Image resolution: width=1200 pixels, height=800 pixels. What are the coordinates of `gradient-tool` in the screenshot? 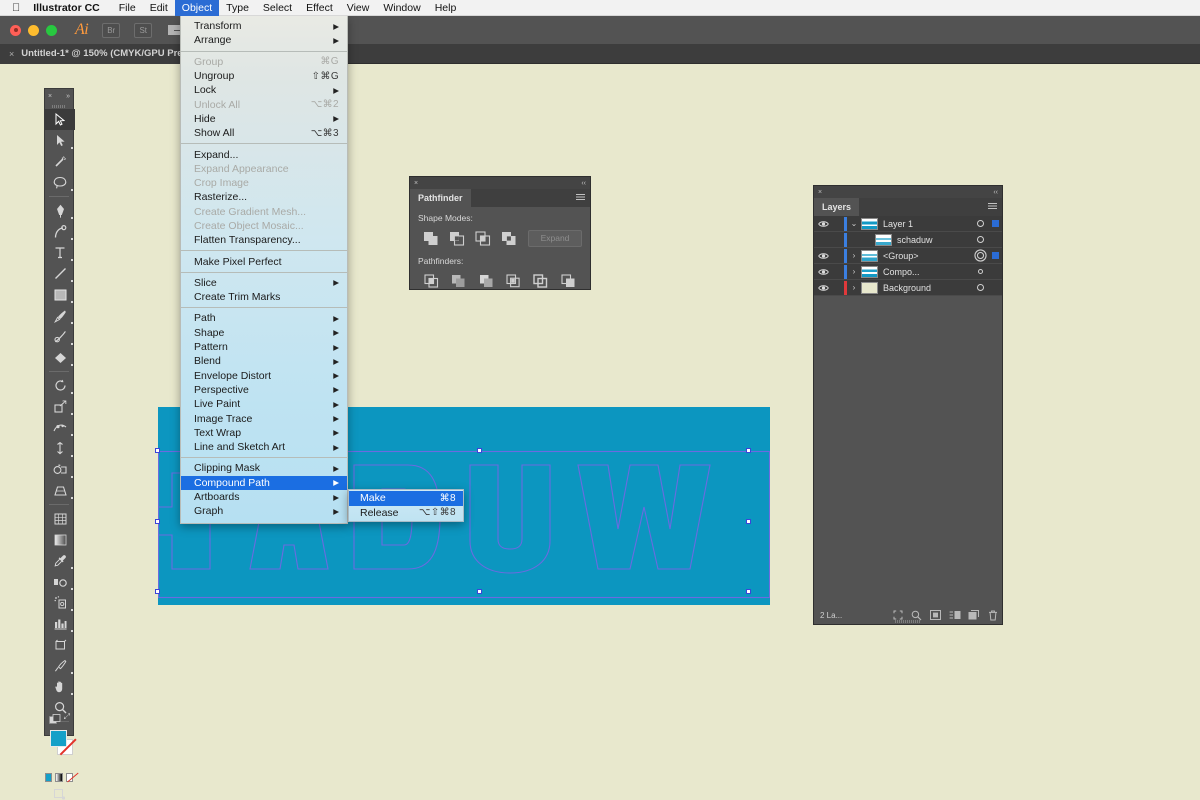 It's located at (60, 539).